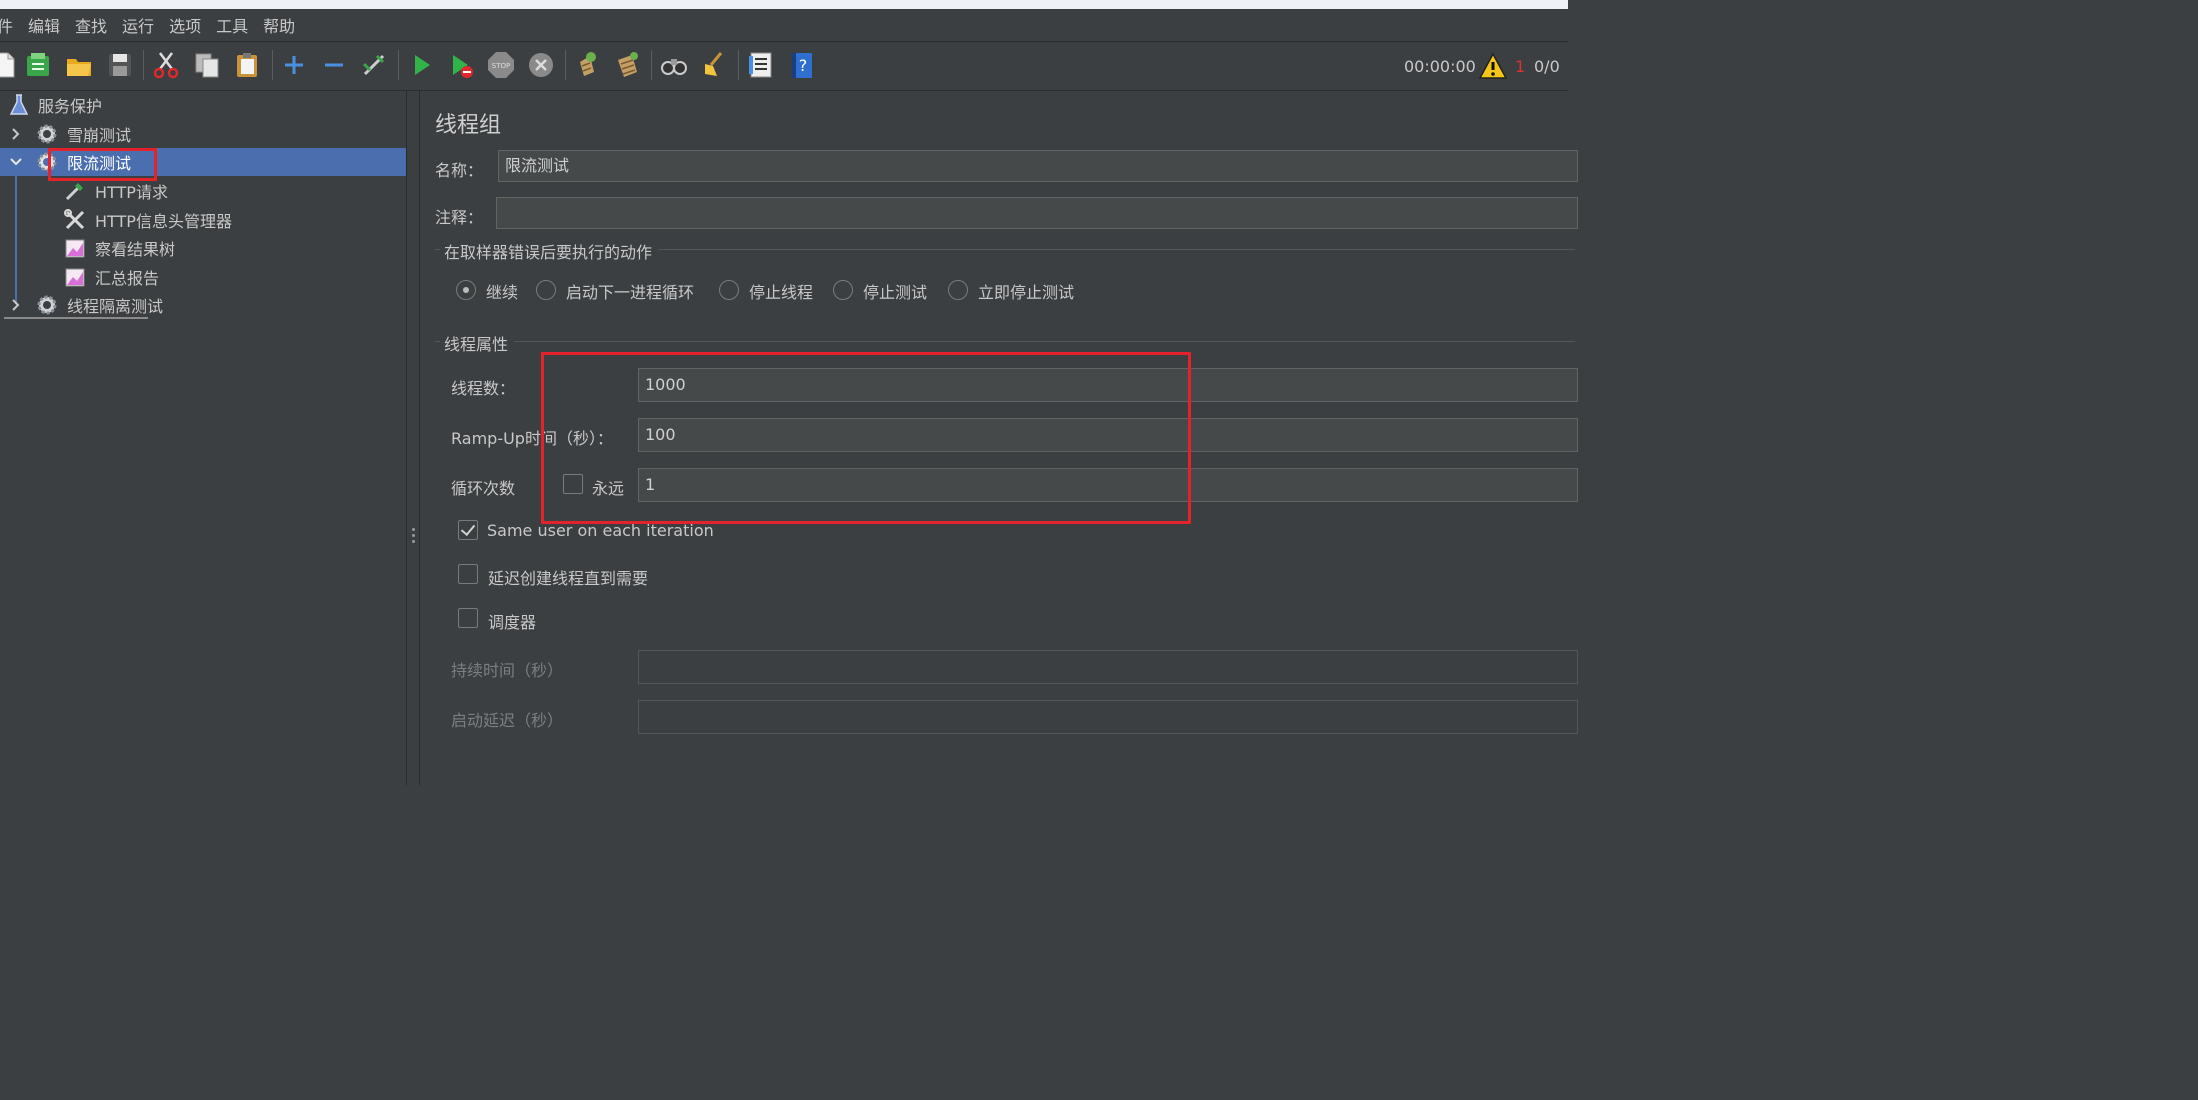 This screenshot has height=1100, width=2198. Describe the element at coordinates (1108, 717) in the screenshot. I see `startup-delay-input` at that location.